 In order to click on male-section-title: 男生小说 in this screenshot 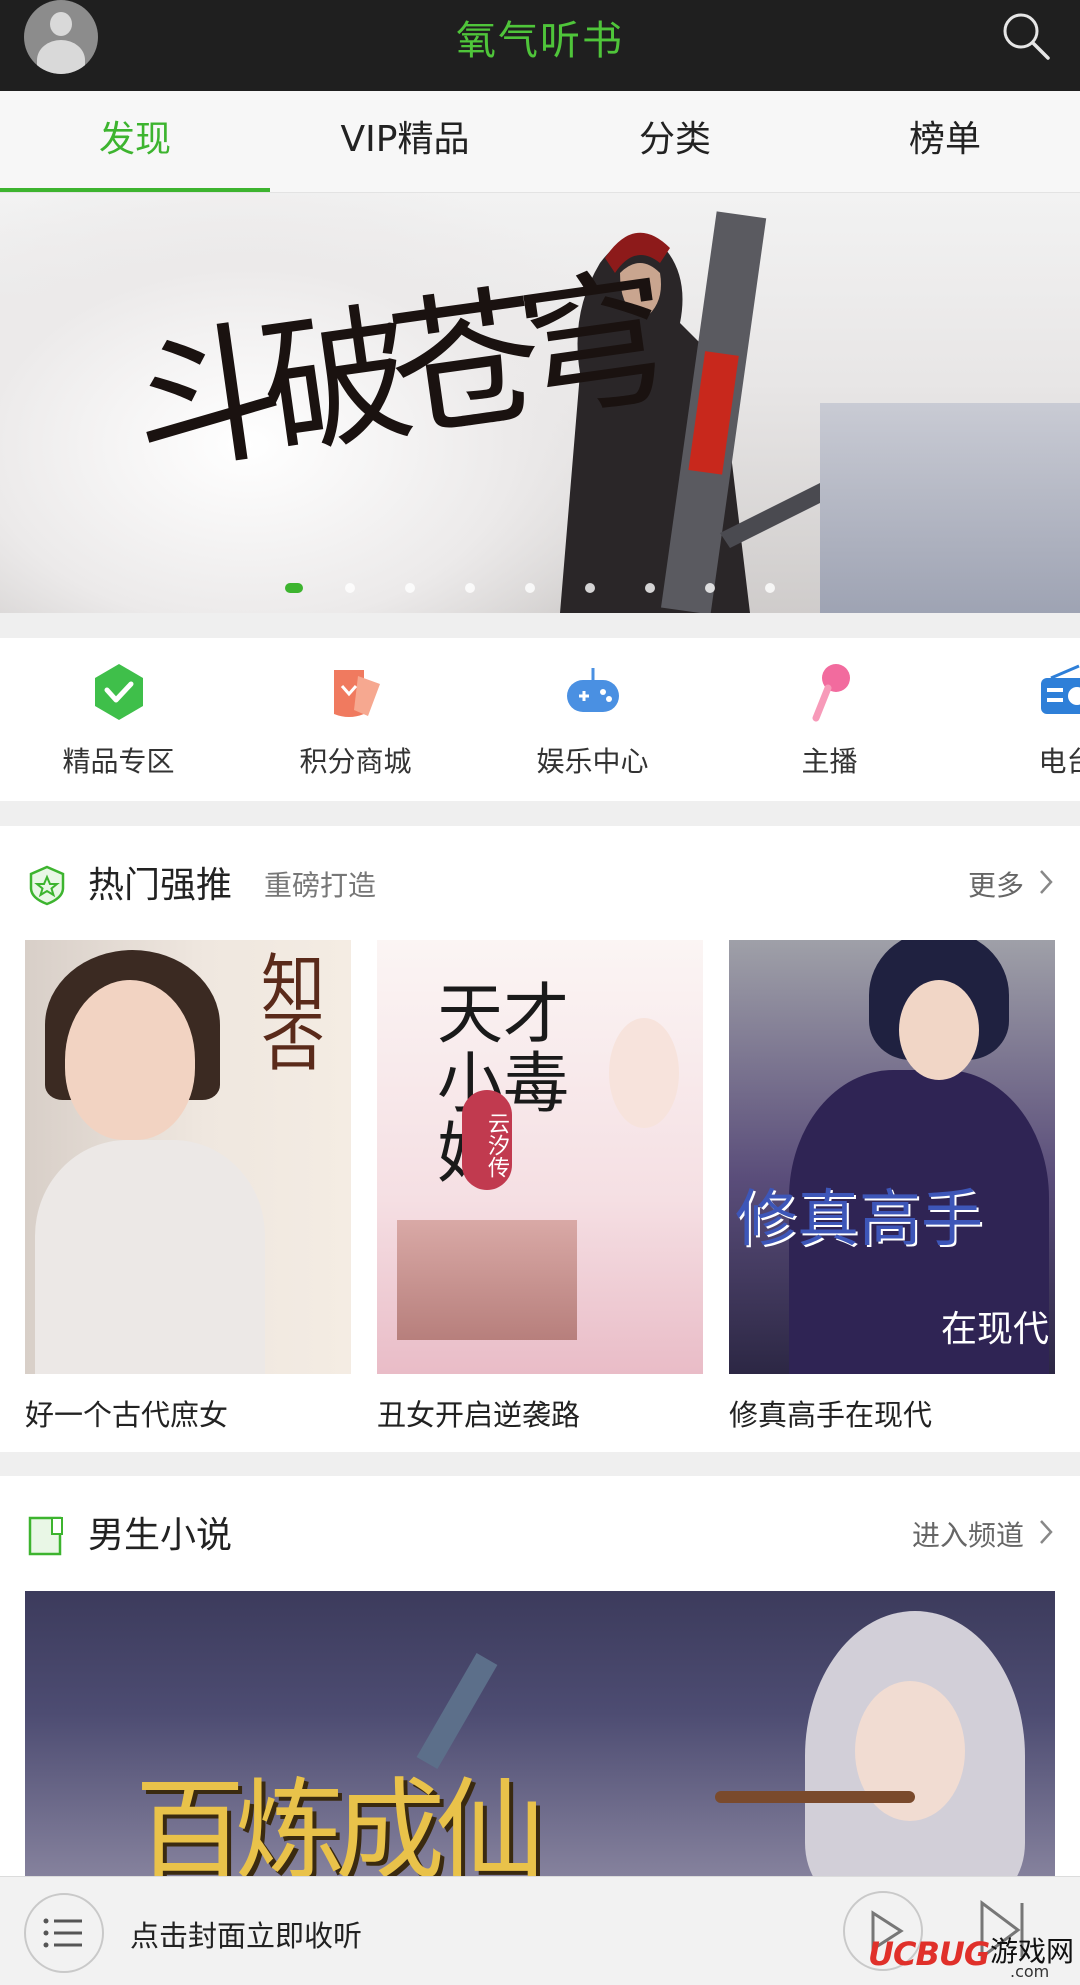, I will do `click(160, 1535)`.